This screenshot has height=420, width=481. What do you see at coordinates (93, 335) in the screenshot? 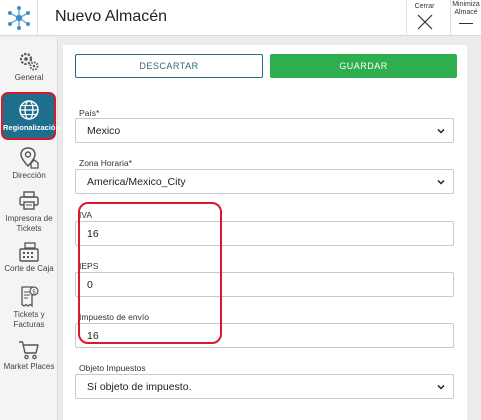
I see `shipping-tax-value: 16` at bounding box center [93, 335].